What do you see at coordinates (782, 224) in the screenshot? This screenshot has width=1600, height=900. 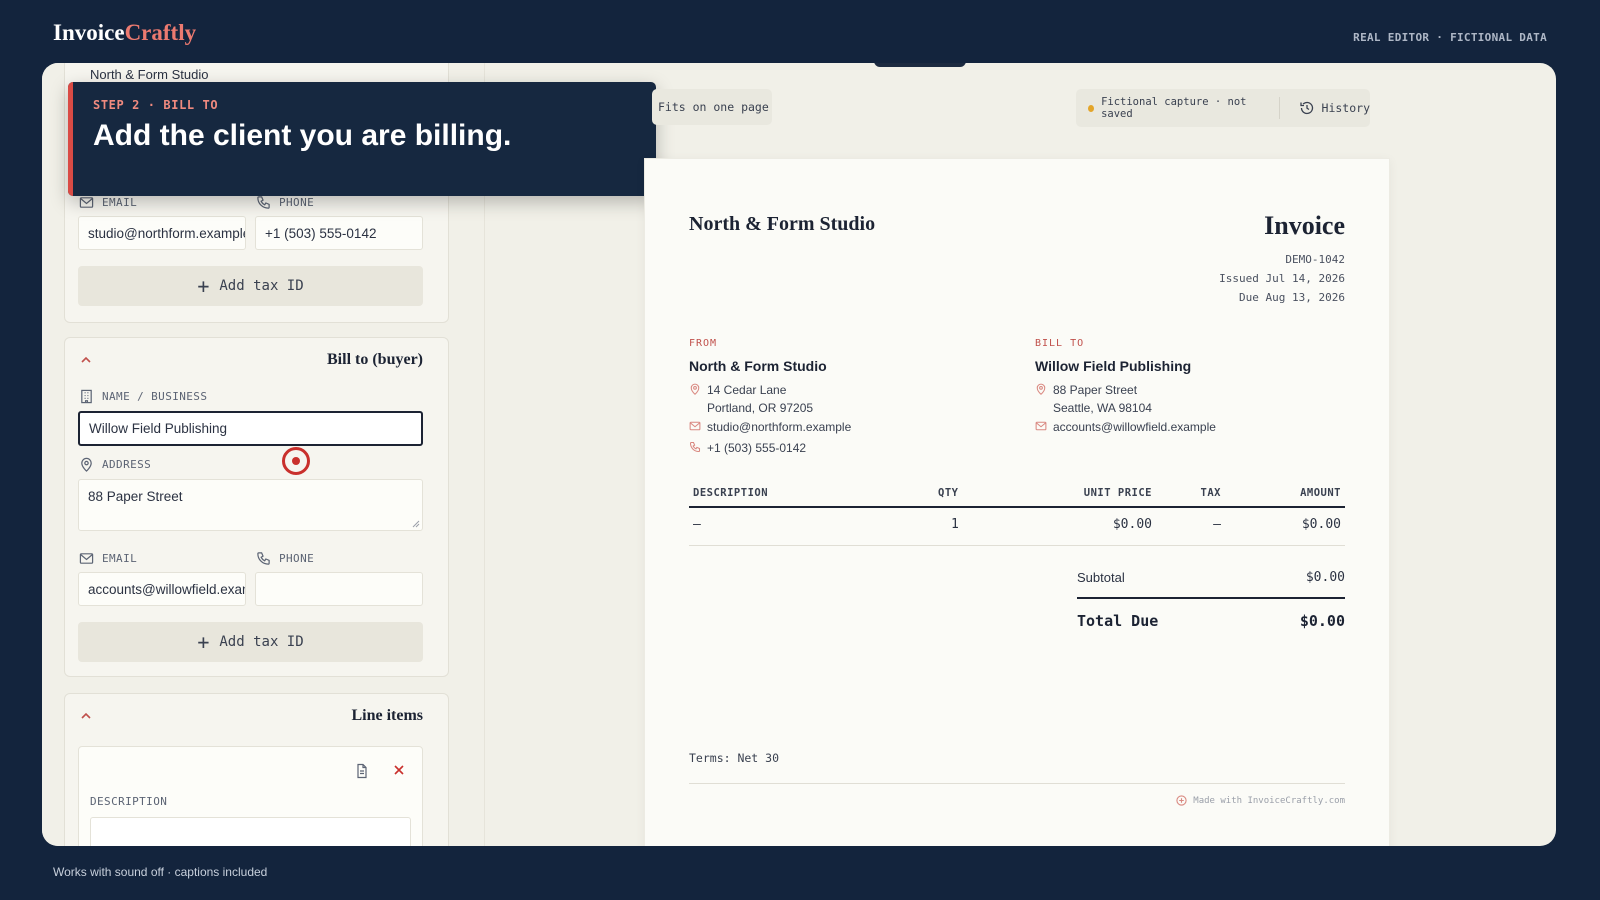 I see `invoice-company-name: North & Form Studio` at bounding box center [782, 224].